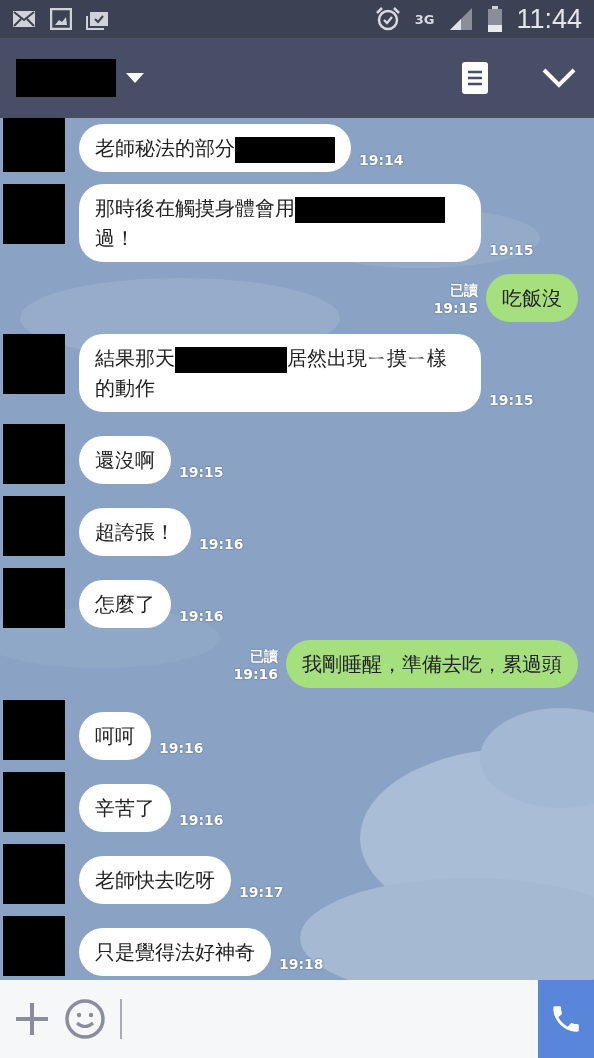  I want to click on alarm-icon, so click(387, 19).